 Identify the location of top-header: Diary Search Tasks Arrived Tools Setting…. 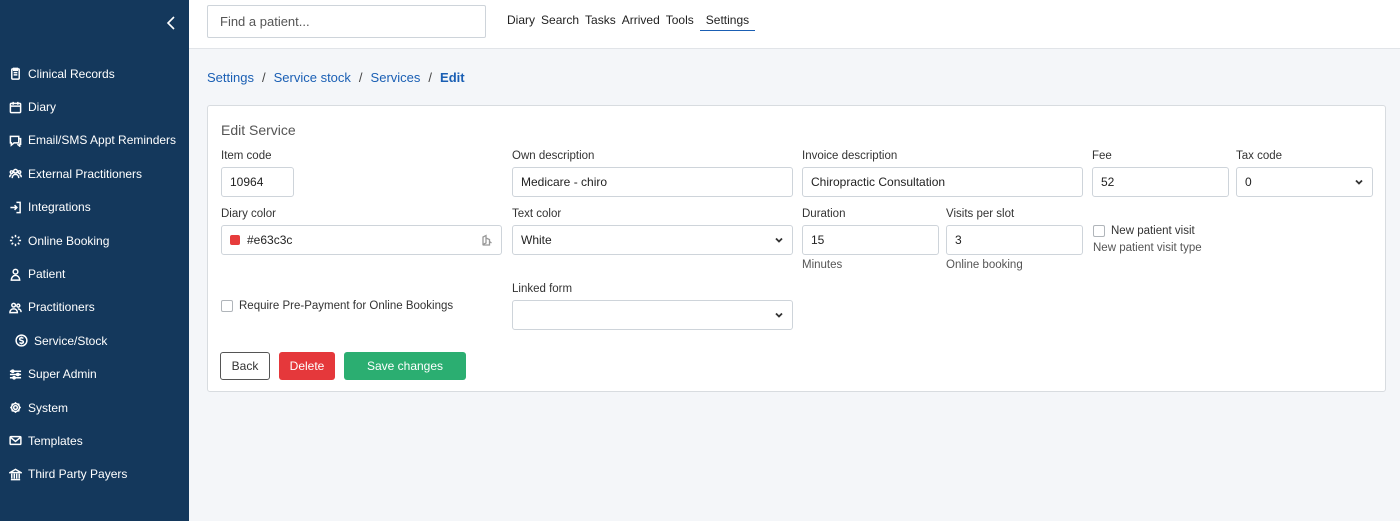
(794, 24).